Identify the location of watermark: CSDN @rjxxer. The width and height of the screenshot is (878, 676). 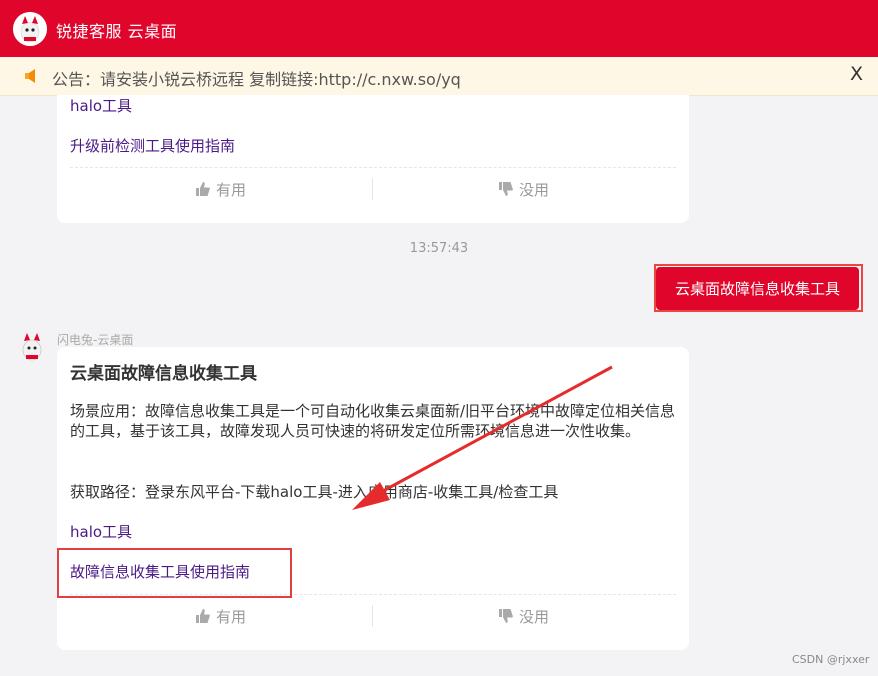
(831, 659).